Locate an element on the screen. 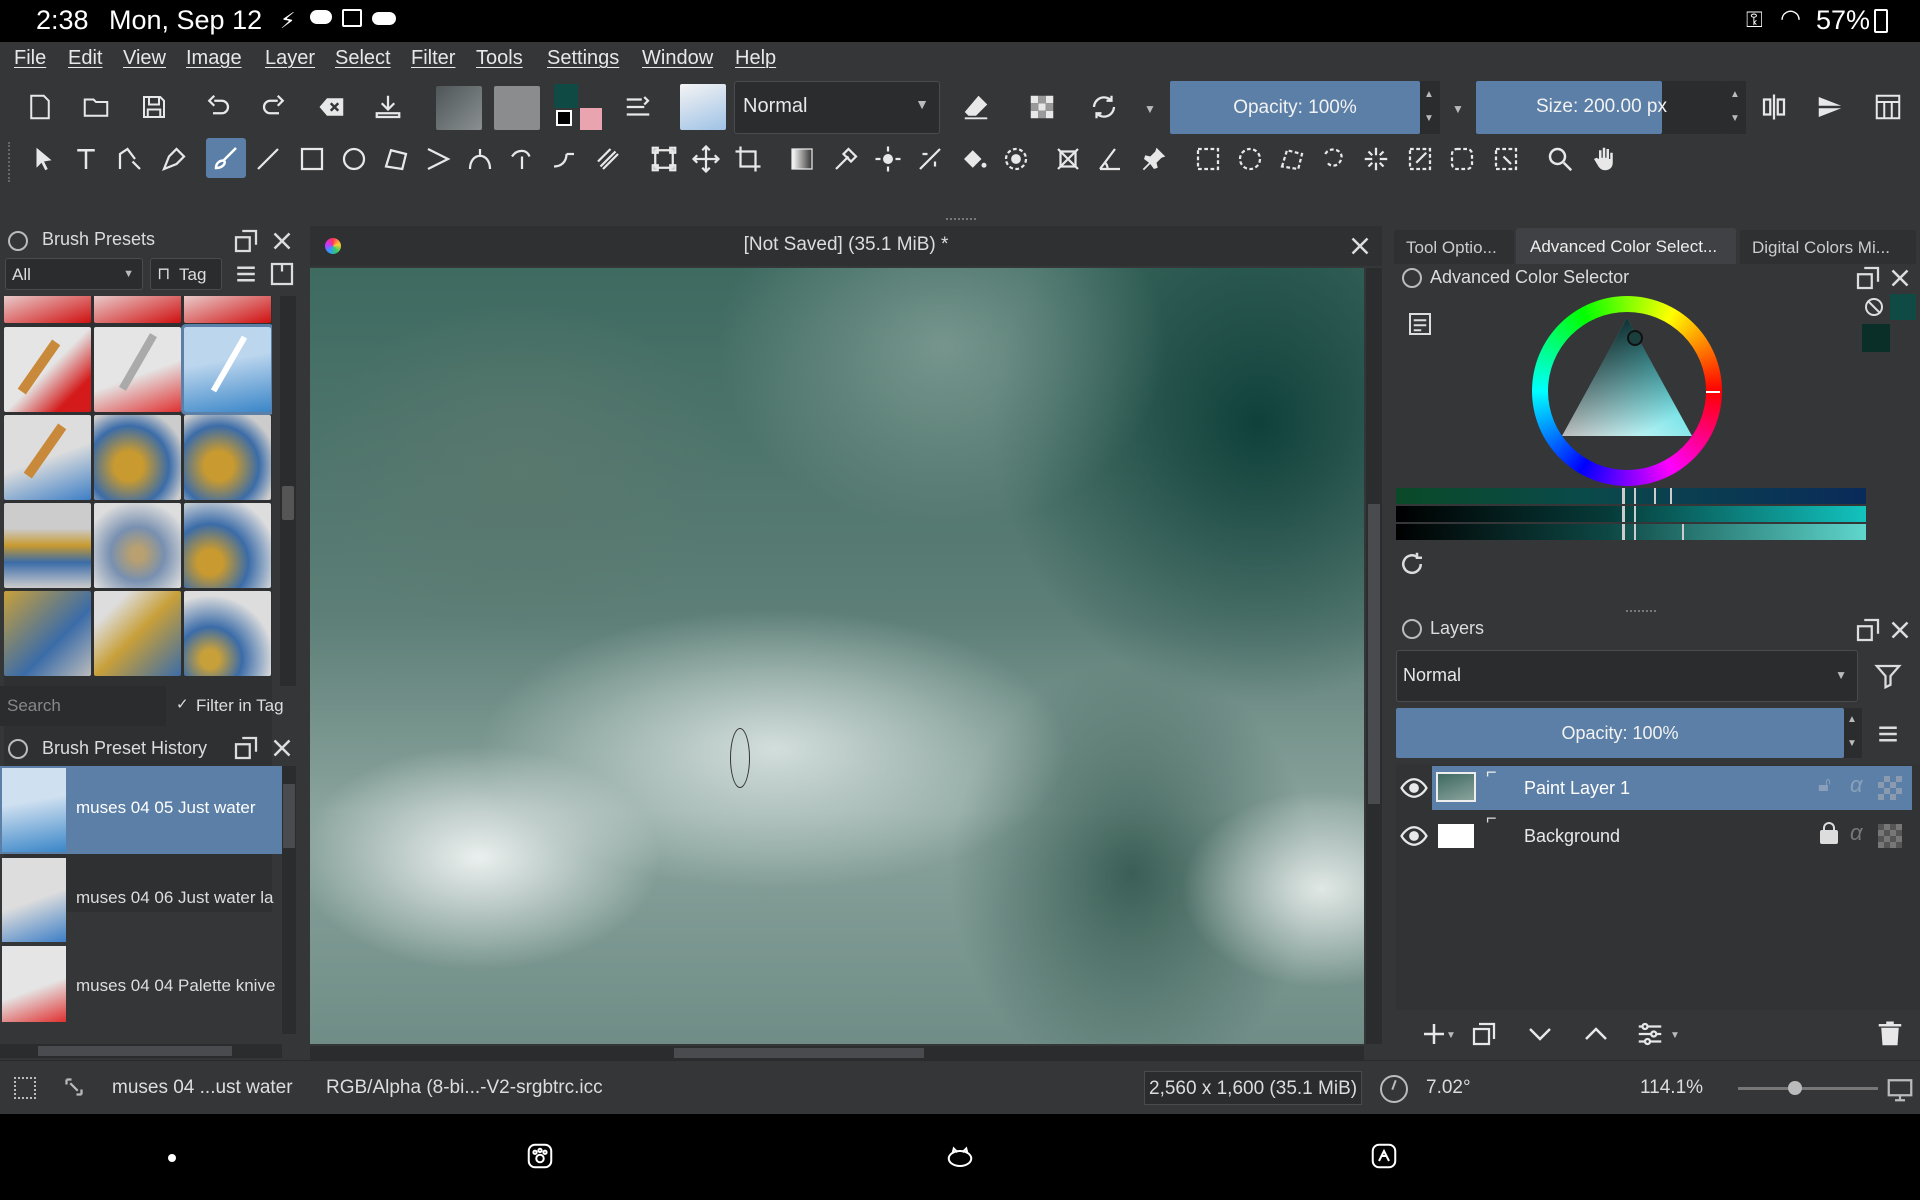 This screenshot has height=1200, width=1920. eraser-icon is located at coordinates (976, 107).